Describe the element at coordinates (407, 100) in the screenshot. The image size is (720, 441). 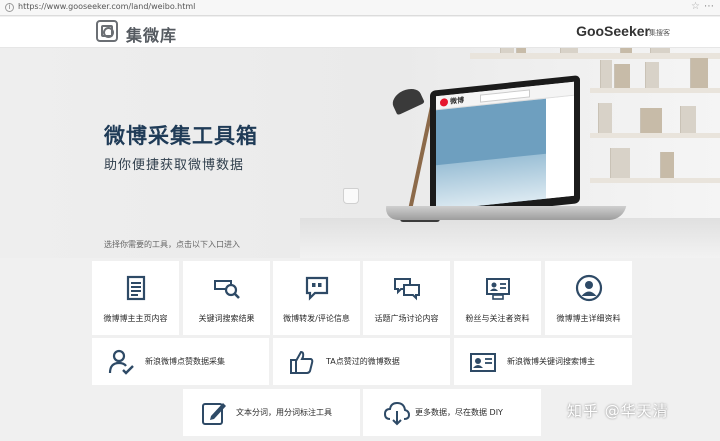
I see `lamp-icon` at that location.